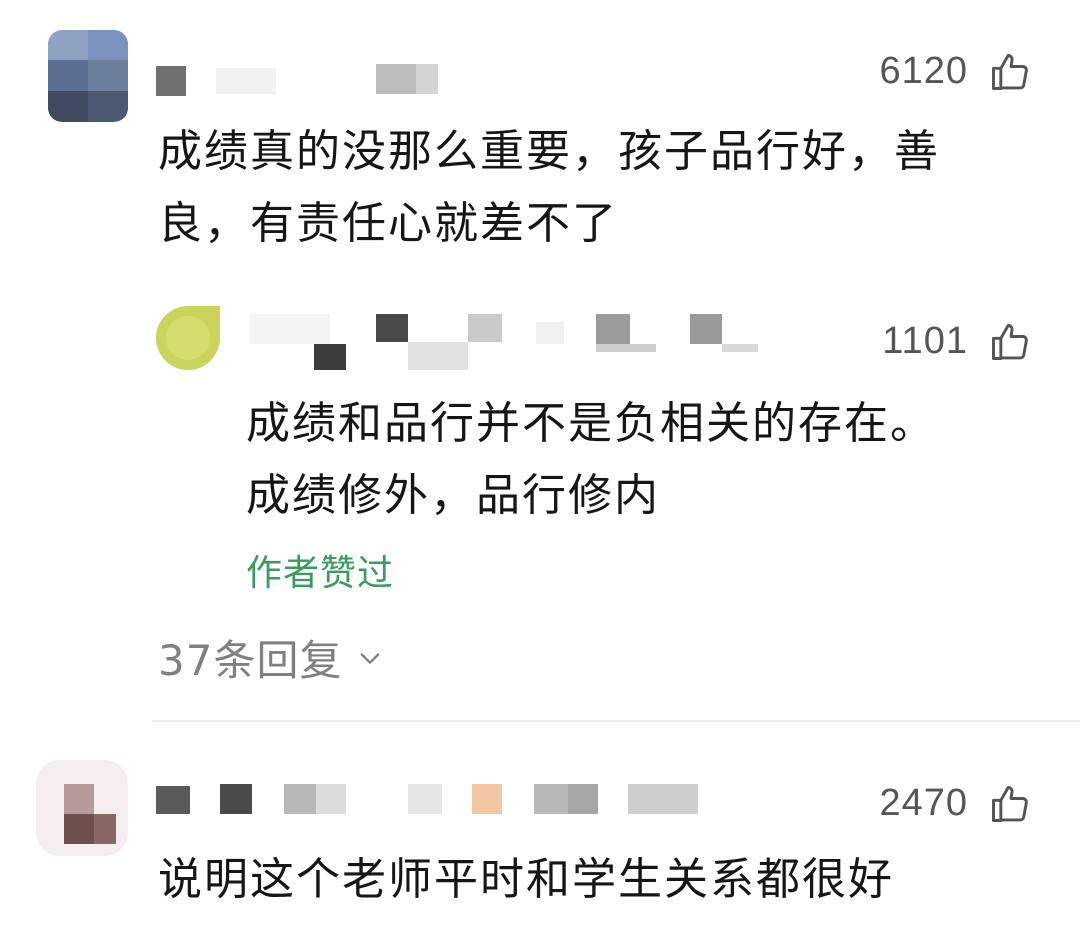 The image size is (1080, 940). I want to click on divider, so click(616, 721).